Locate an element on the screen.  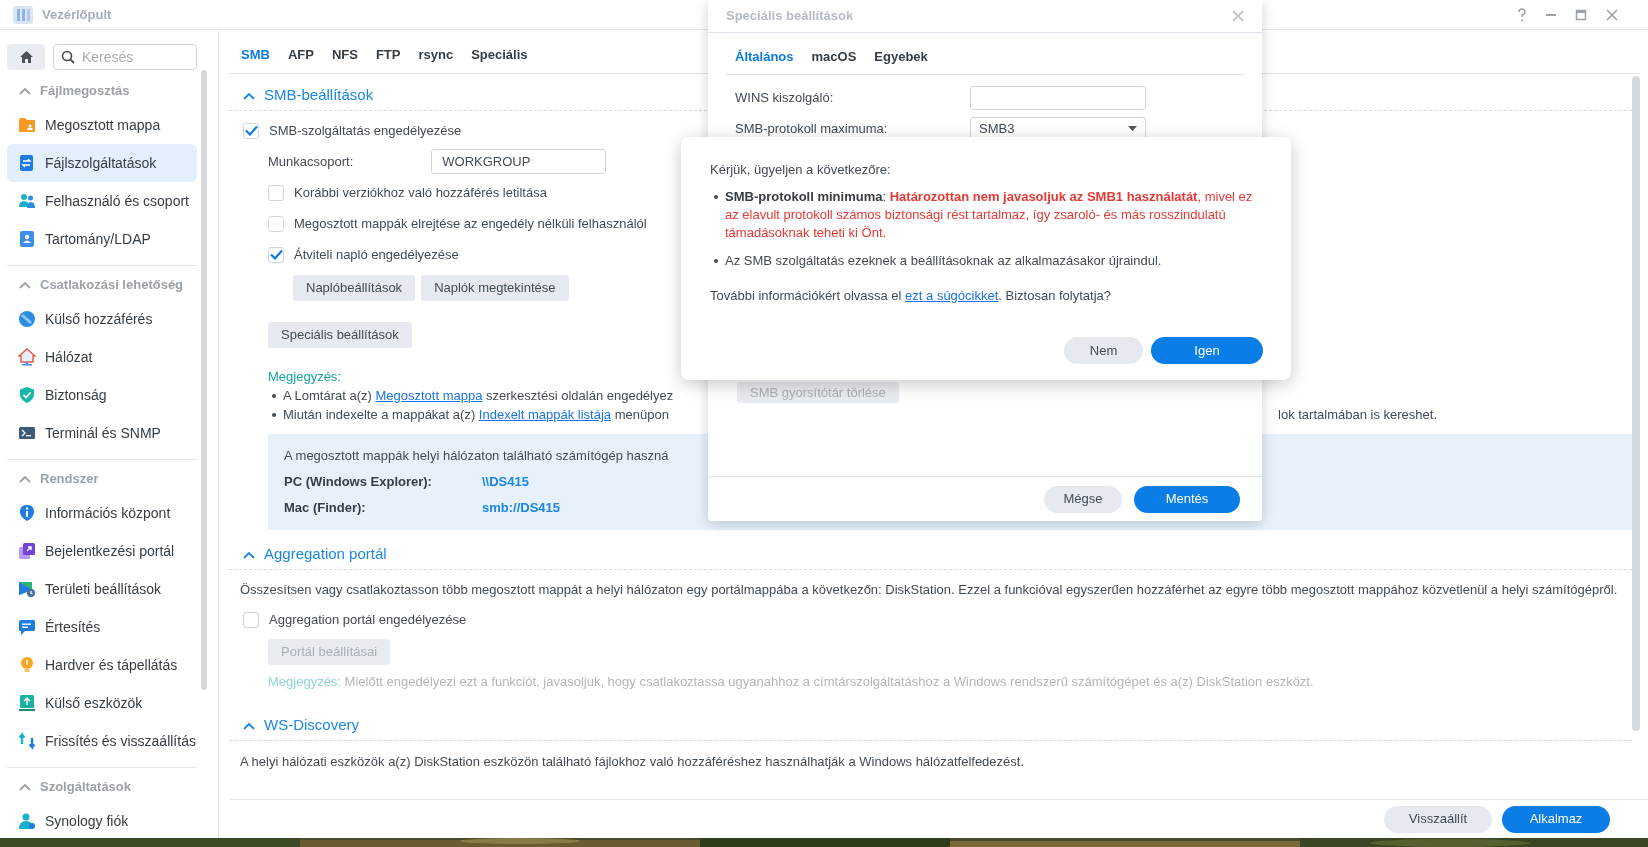
note-text: Miután indexelte a mappákat a(z) Indexelt mappák listája menüpon is located at coordinates (476, 415).